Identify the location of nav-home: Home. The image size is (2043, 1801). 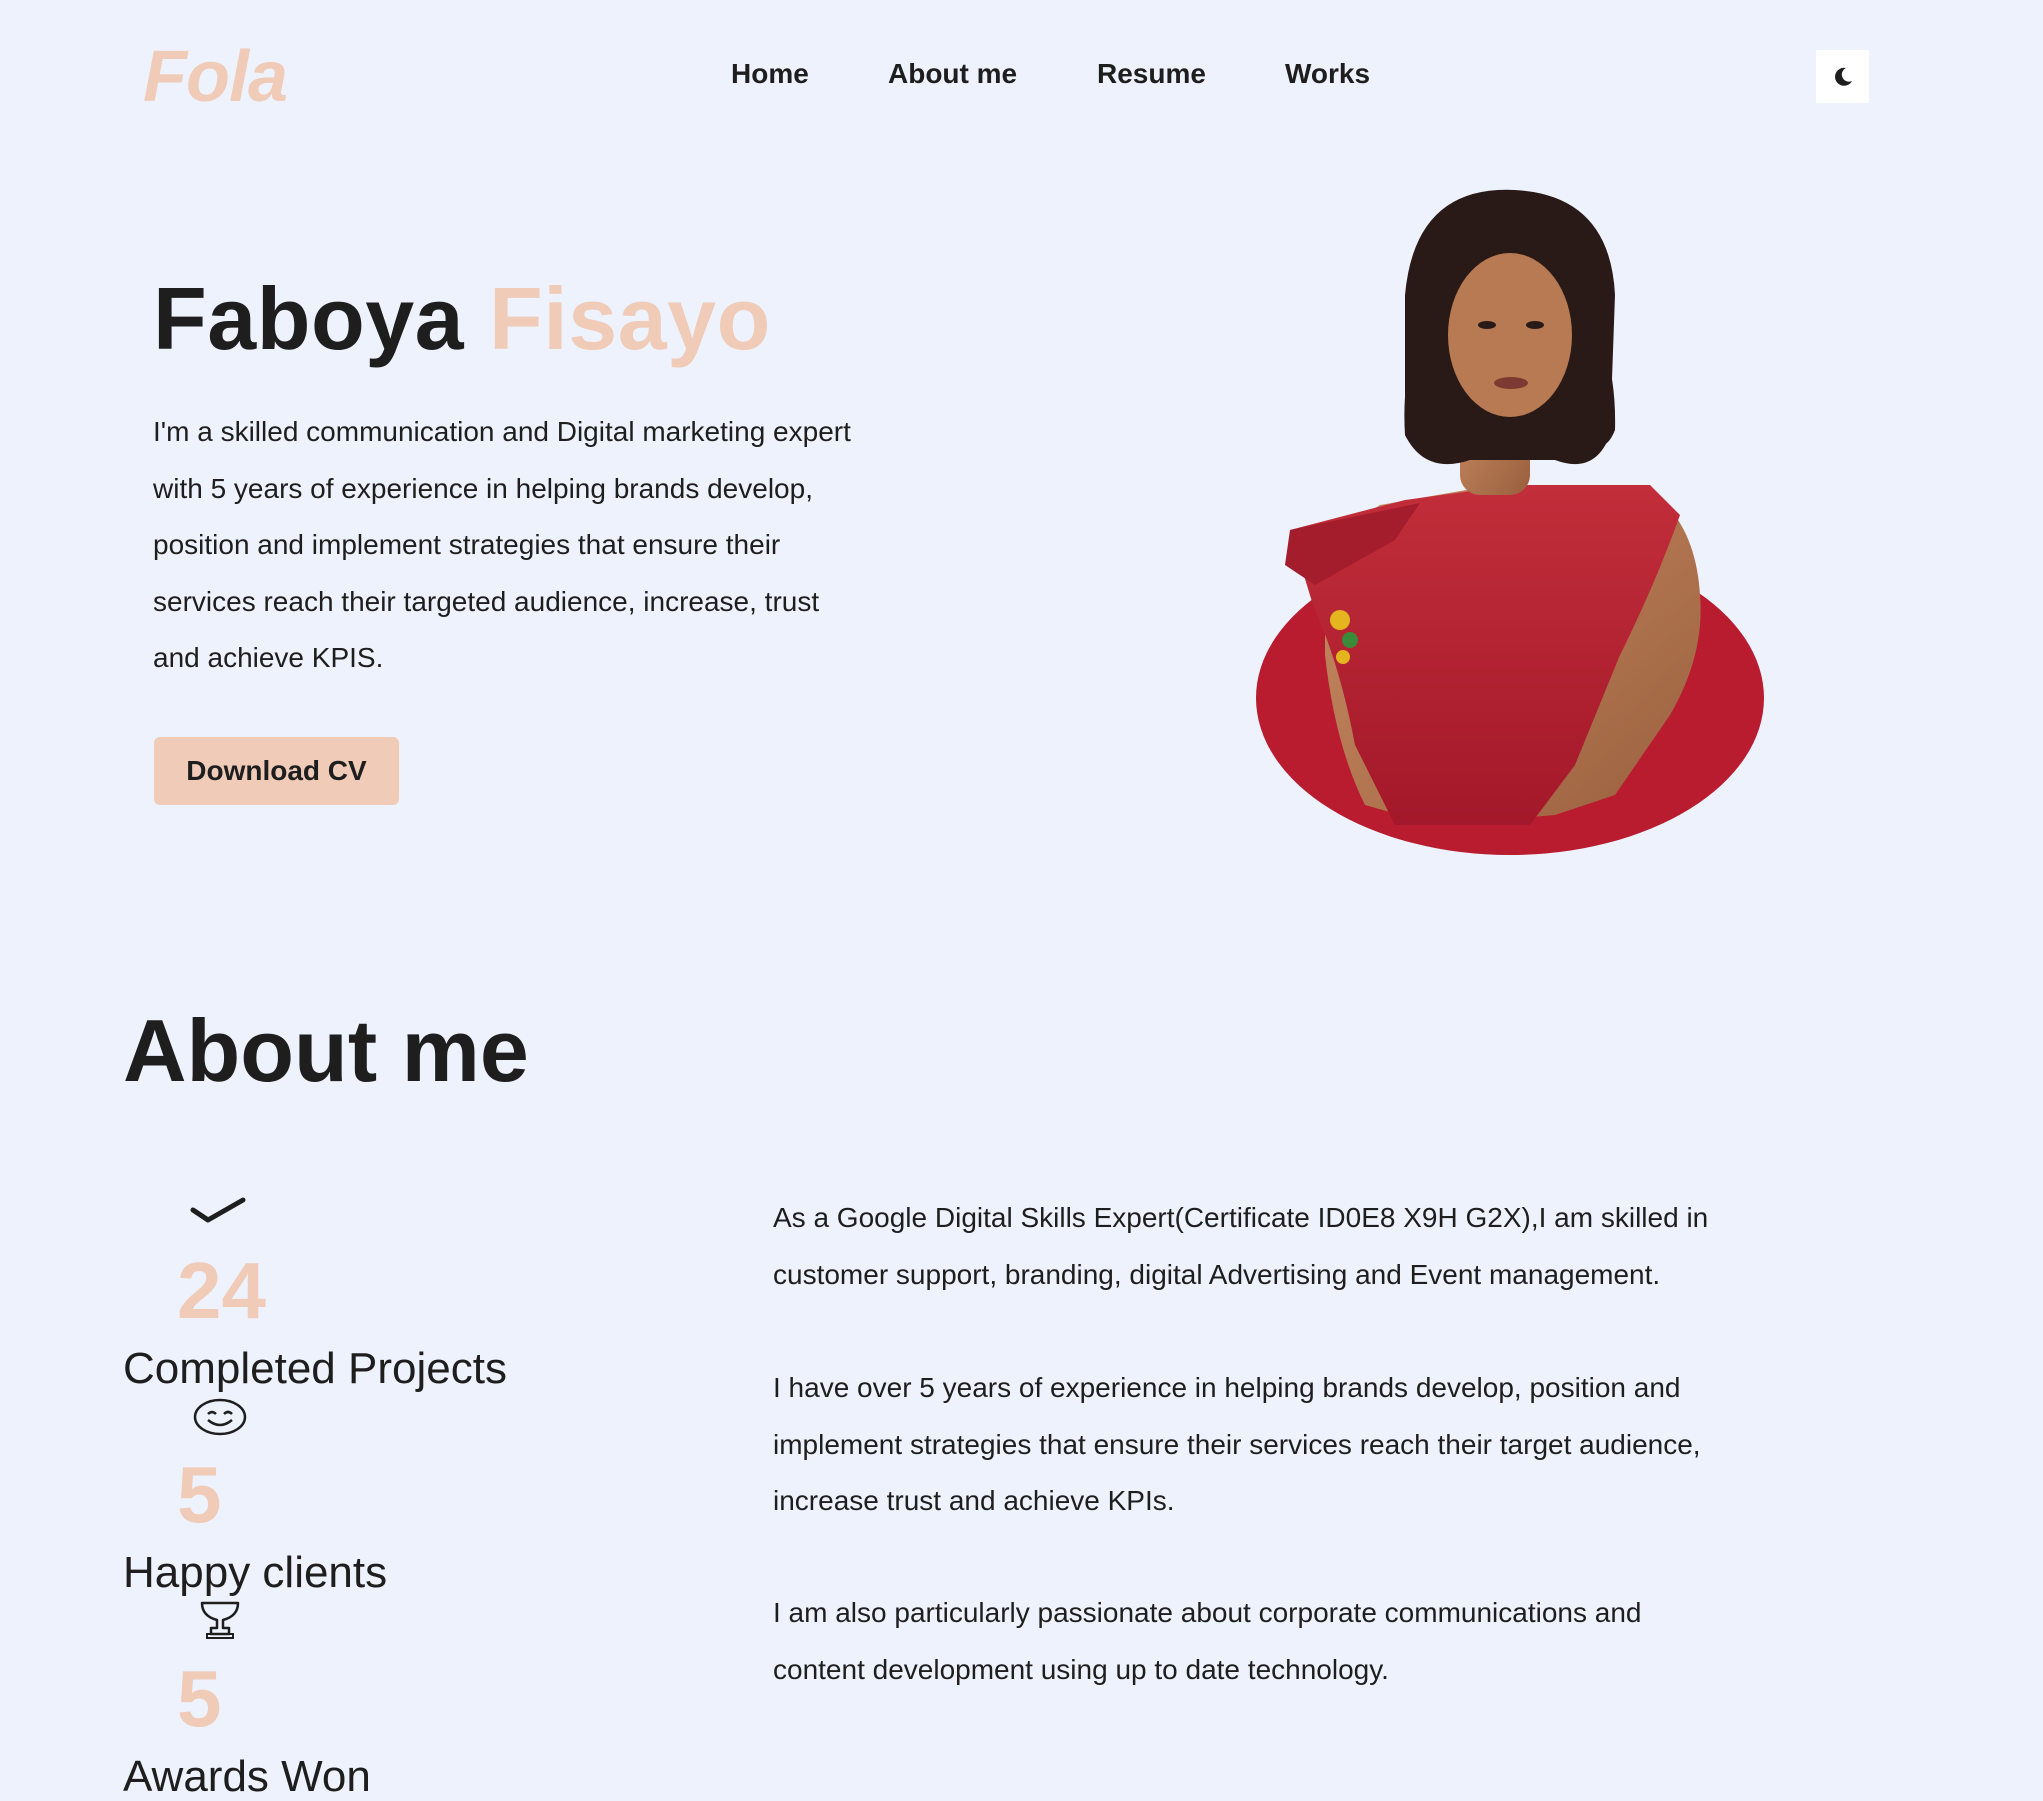
(770, 74).